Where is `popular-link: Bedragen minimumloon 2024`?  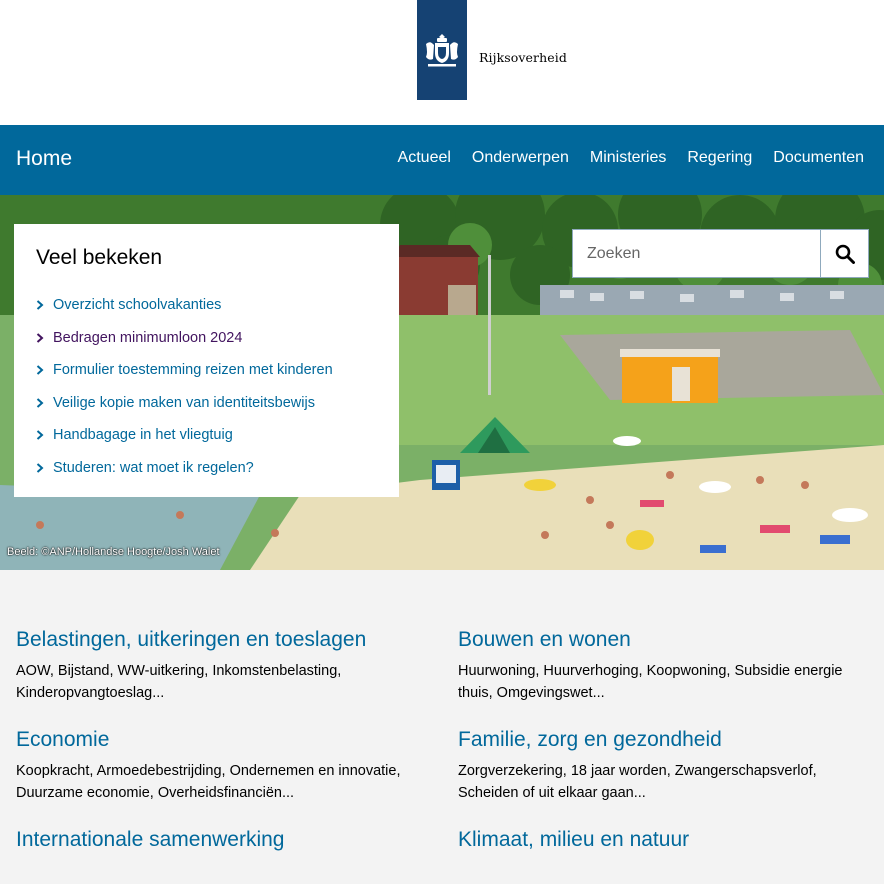
popular-link: Bedragen minimumloon 2024 is located at coordinates (147, 338).